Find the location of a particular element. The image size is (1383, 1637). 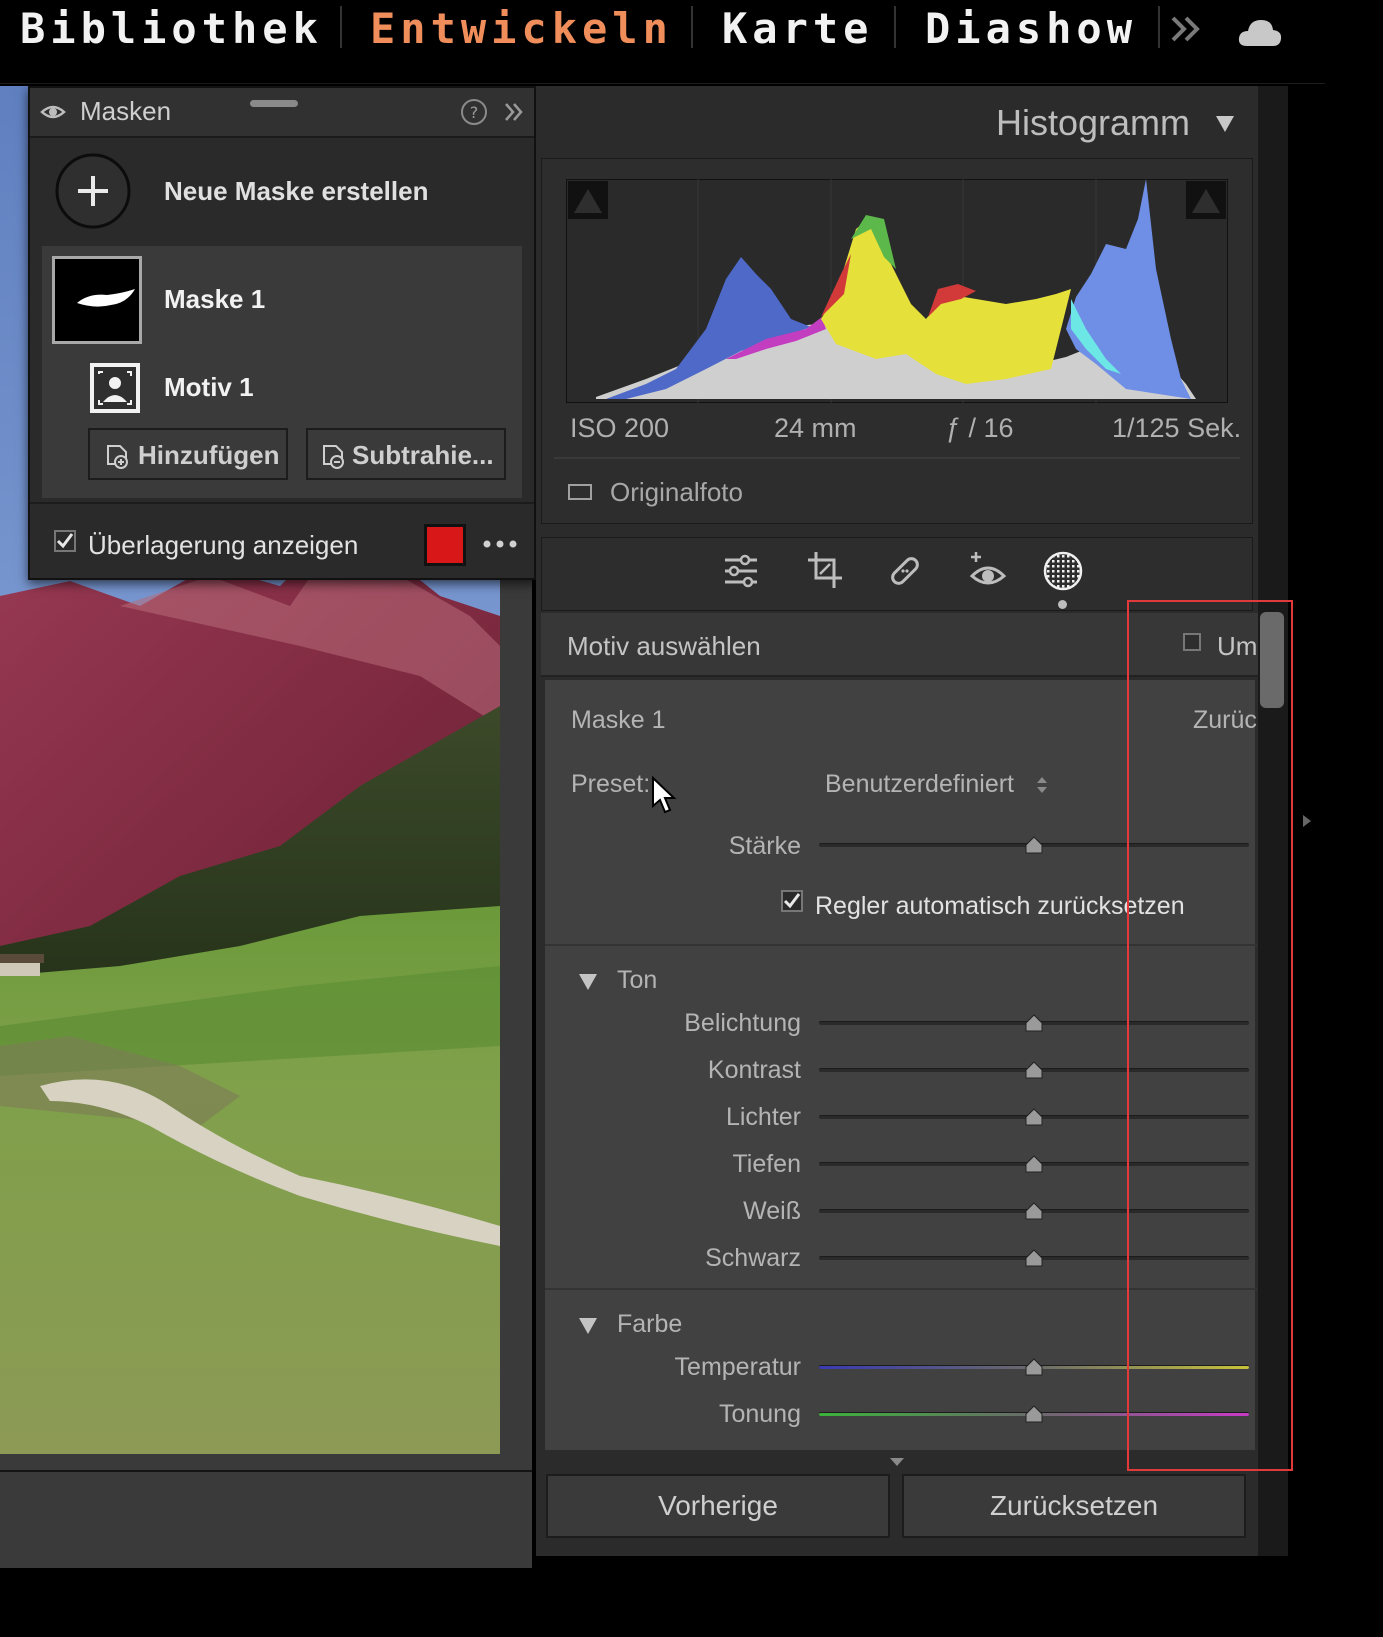

help-icon: ? is located at coordinates (474, 112).